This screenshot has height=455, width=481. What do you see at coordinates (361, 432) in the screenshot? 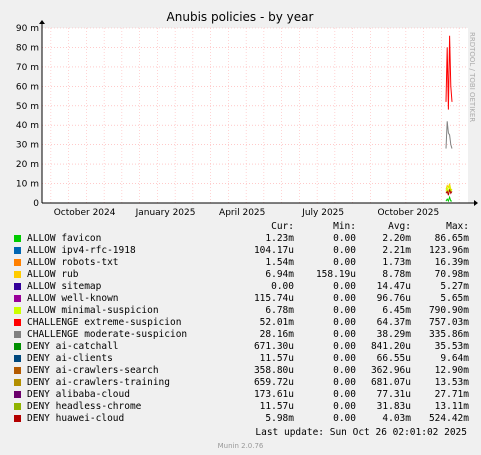
I see `last-update: Last update: Sun Oct 26 02:01:02 2025` at bounding box center [361, 432].